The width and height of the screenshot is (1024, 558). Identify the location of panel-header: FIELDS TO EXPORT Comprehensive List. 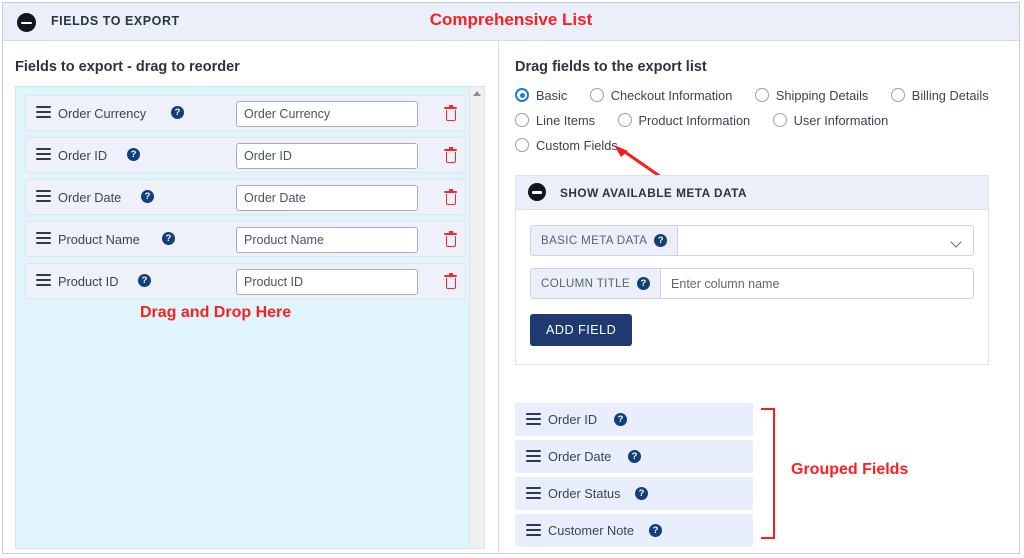
(511, 22).